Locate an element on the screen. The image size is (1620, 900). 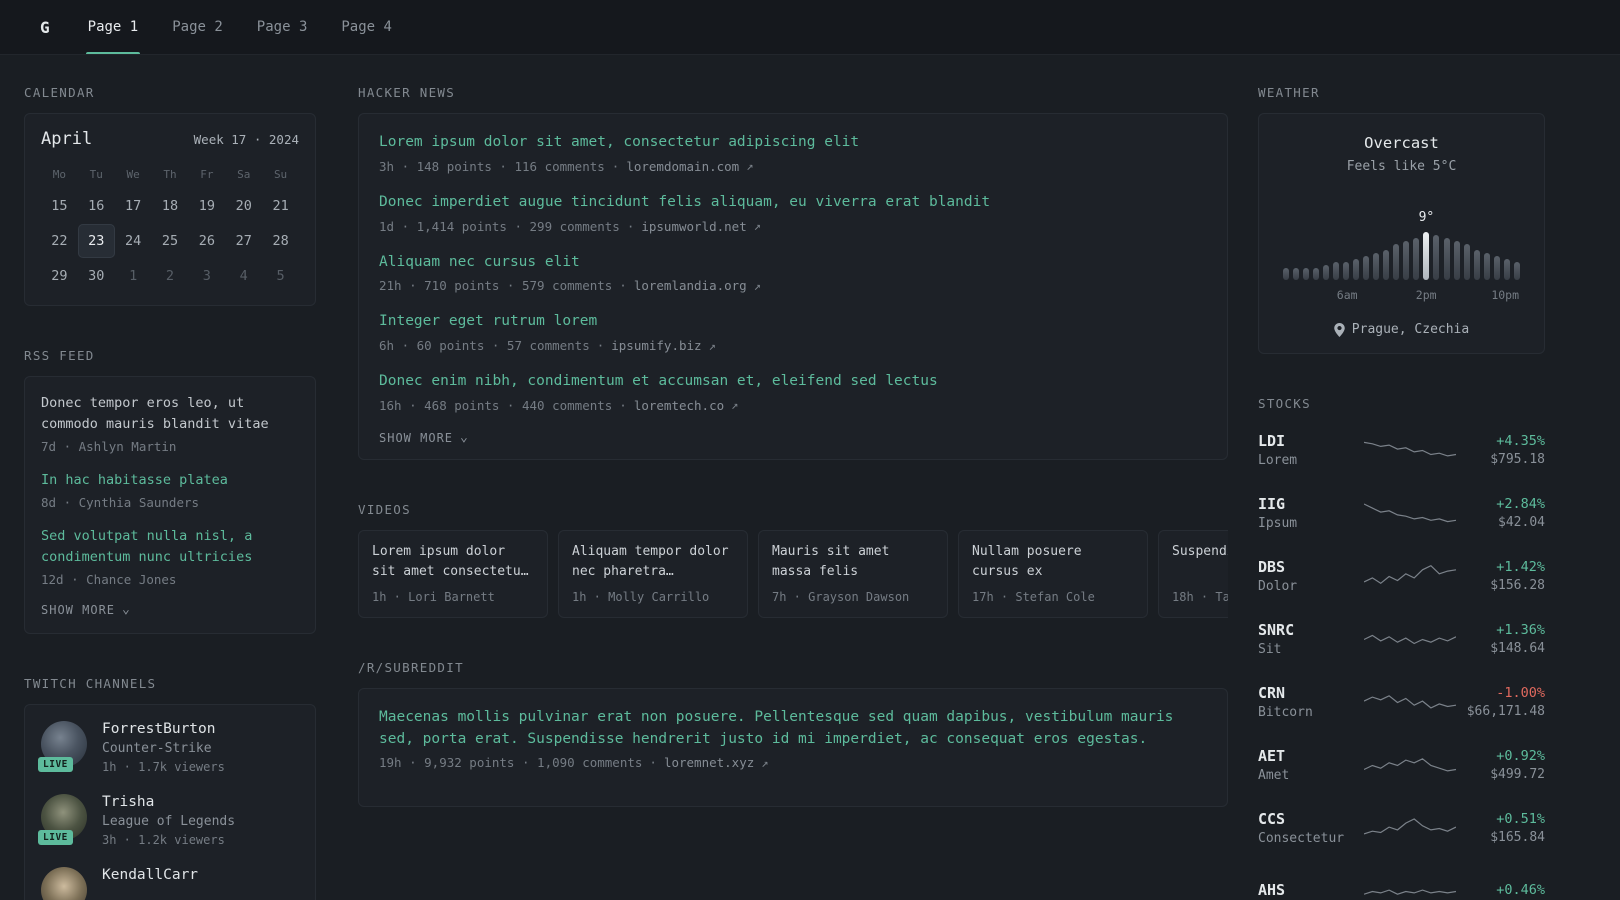
video-body: Suspendisse diam 18h · Tara is located at coordinates (1193, 574).